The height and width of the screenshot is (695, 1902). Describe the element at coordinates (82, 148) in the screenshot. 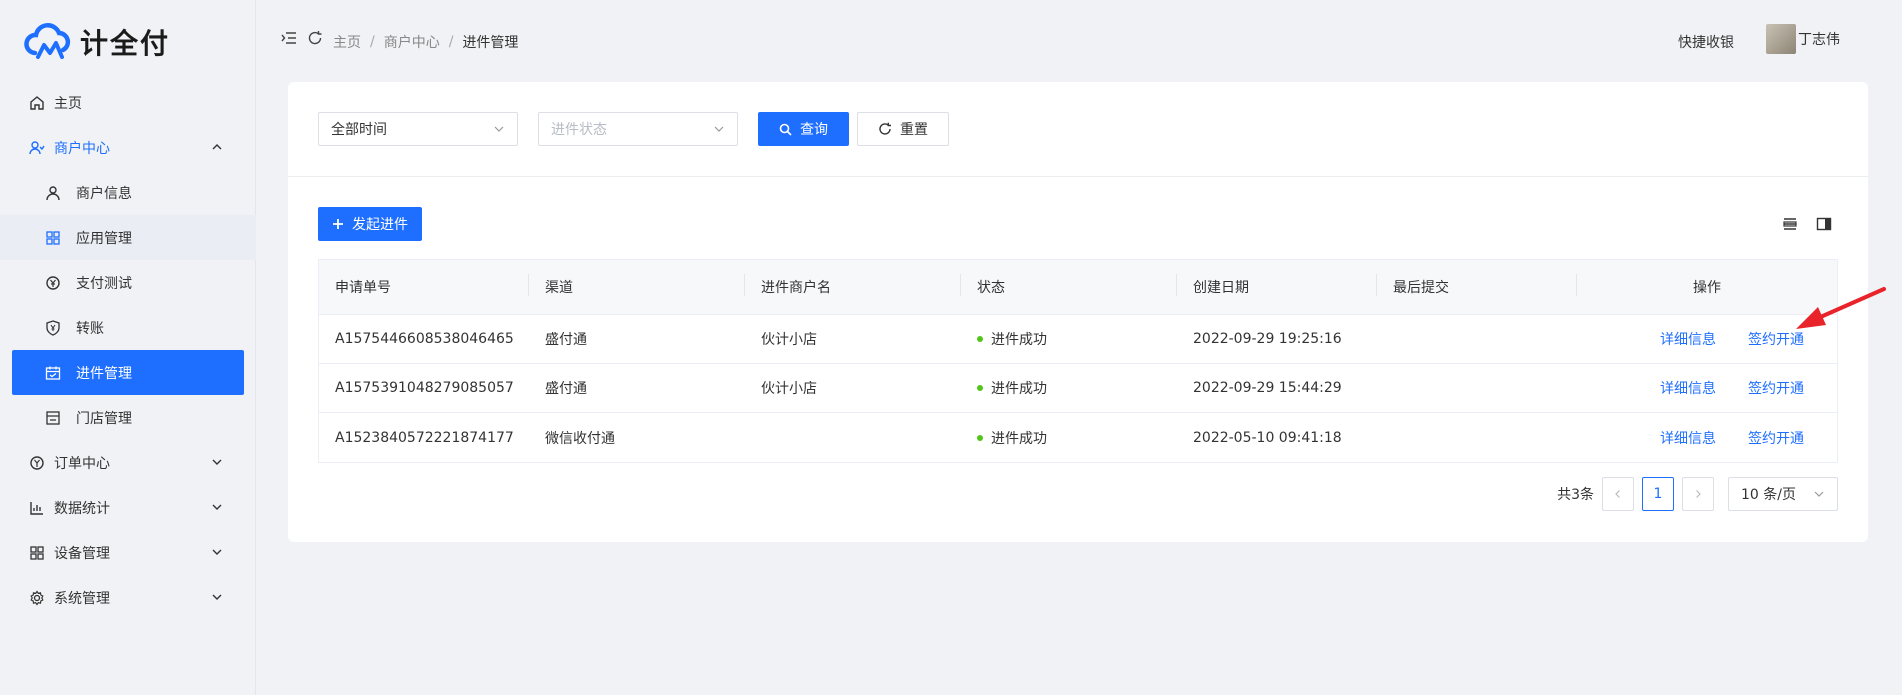

I see `sidebar-item-label: 商户中心` at that location.